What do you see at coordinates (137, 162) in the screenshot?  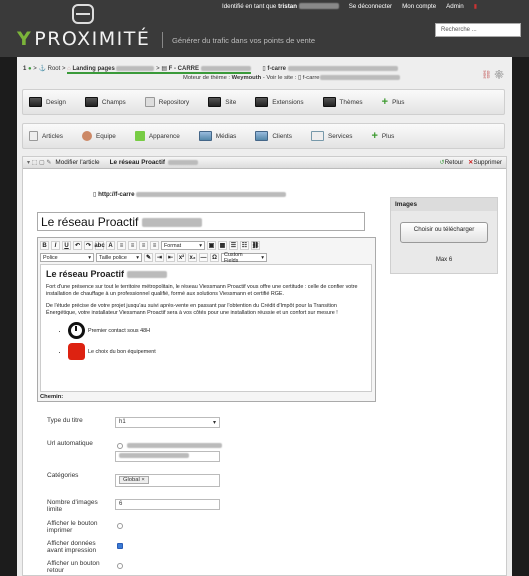 I see `article-title-header: Le réseau Proactif` at bounding box center [137, 162].